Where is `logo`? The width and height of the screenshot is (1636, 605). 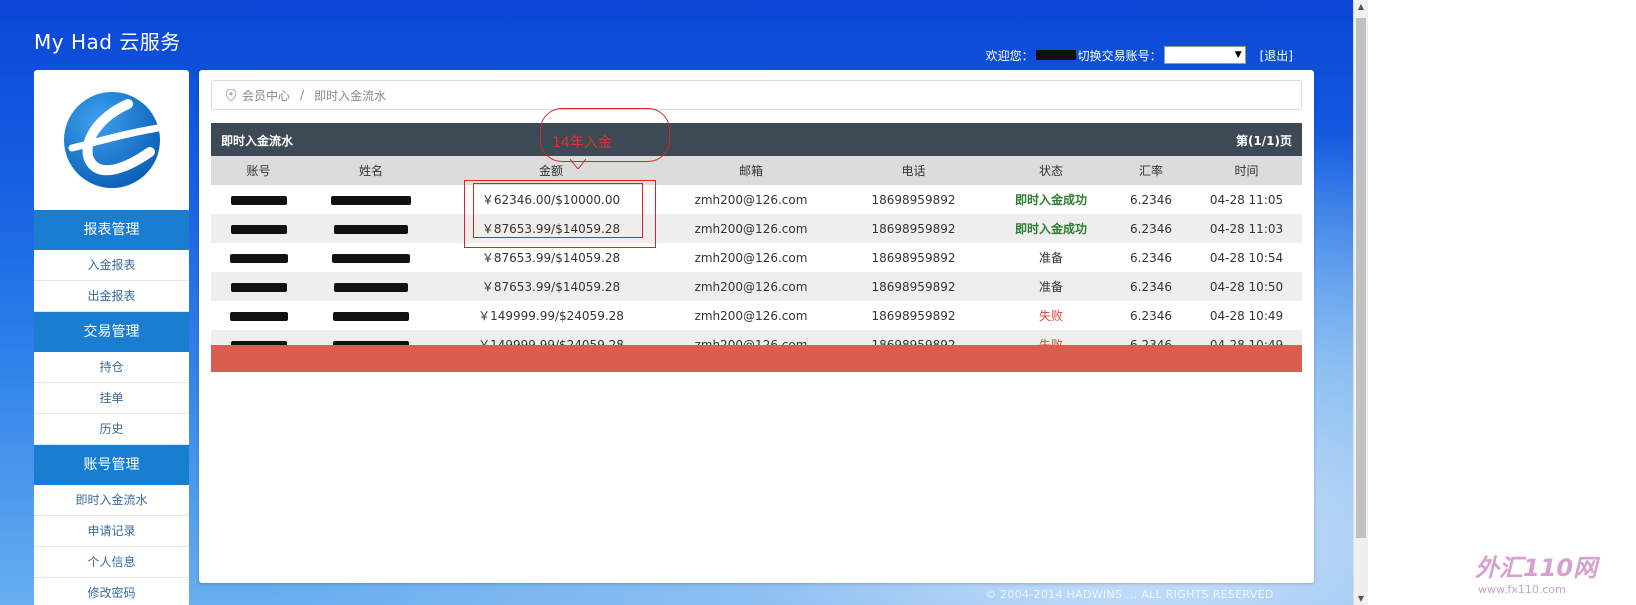
logo is located at coordinates (111, 140).